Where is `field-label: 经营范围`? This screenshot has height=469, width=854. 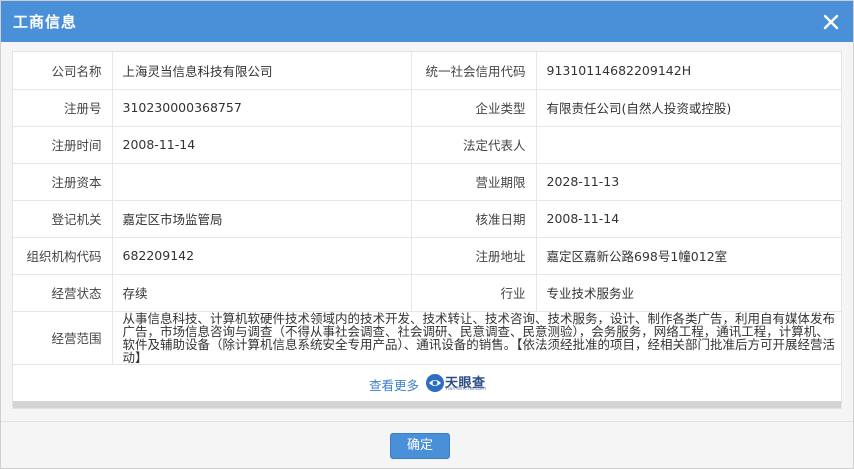 field-label: 经营范围 is located at coordinates (63, 338).